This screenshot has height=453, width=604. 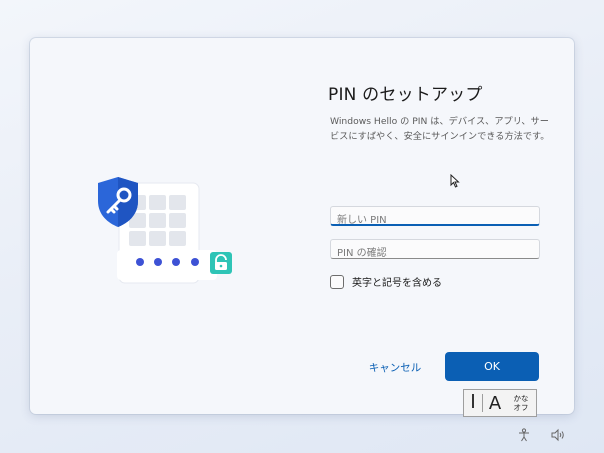 I want to click on pin-illustration, so click(x=164, y=230).